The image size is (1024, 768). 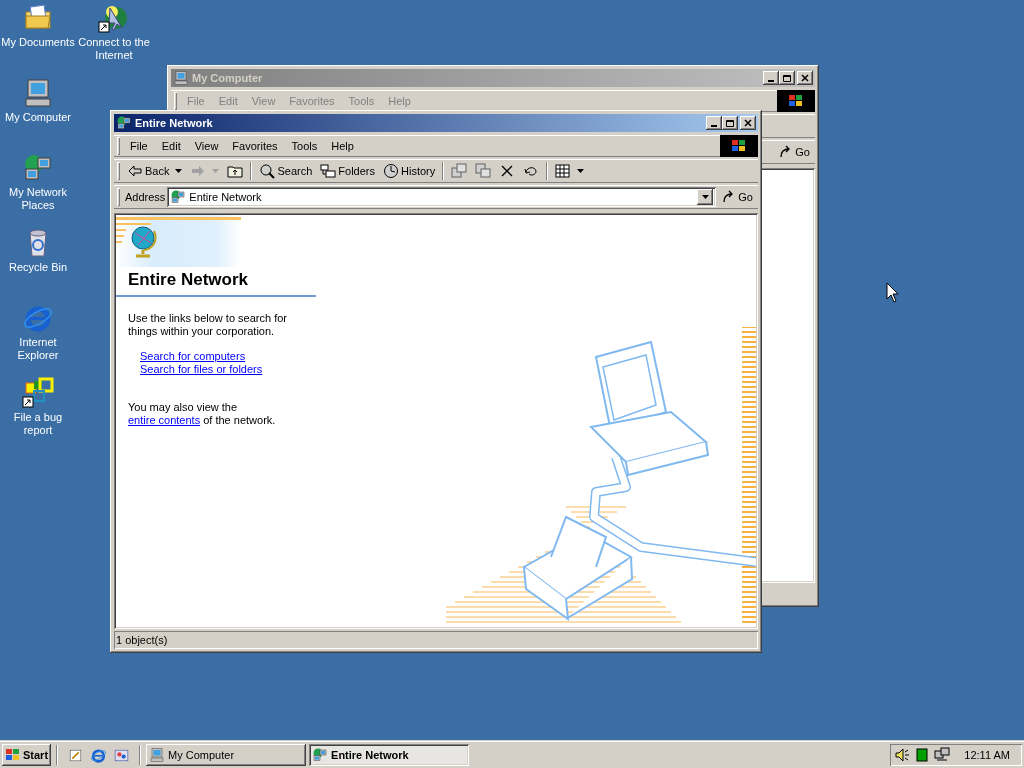 What do you see at coordinates (198, 171) in the screenshot?
I see `forward-arrow-icon` at bounding box center [198, 171].